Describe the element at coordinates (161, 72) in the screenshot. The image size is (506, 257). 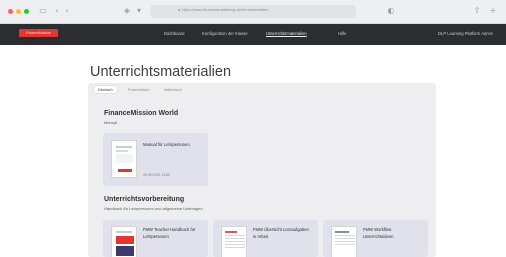
I see `page-title: Unterrichtsmaterialien` at that location.